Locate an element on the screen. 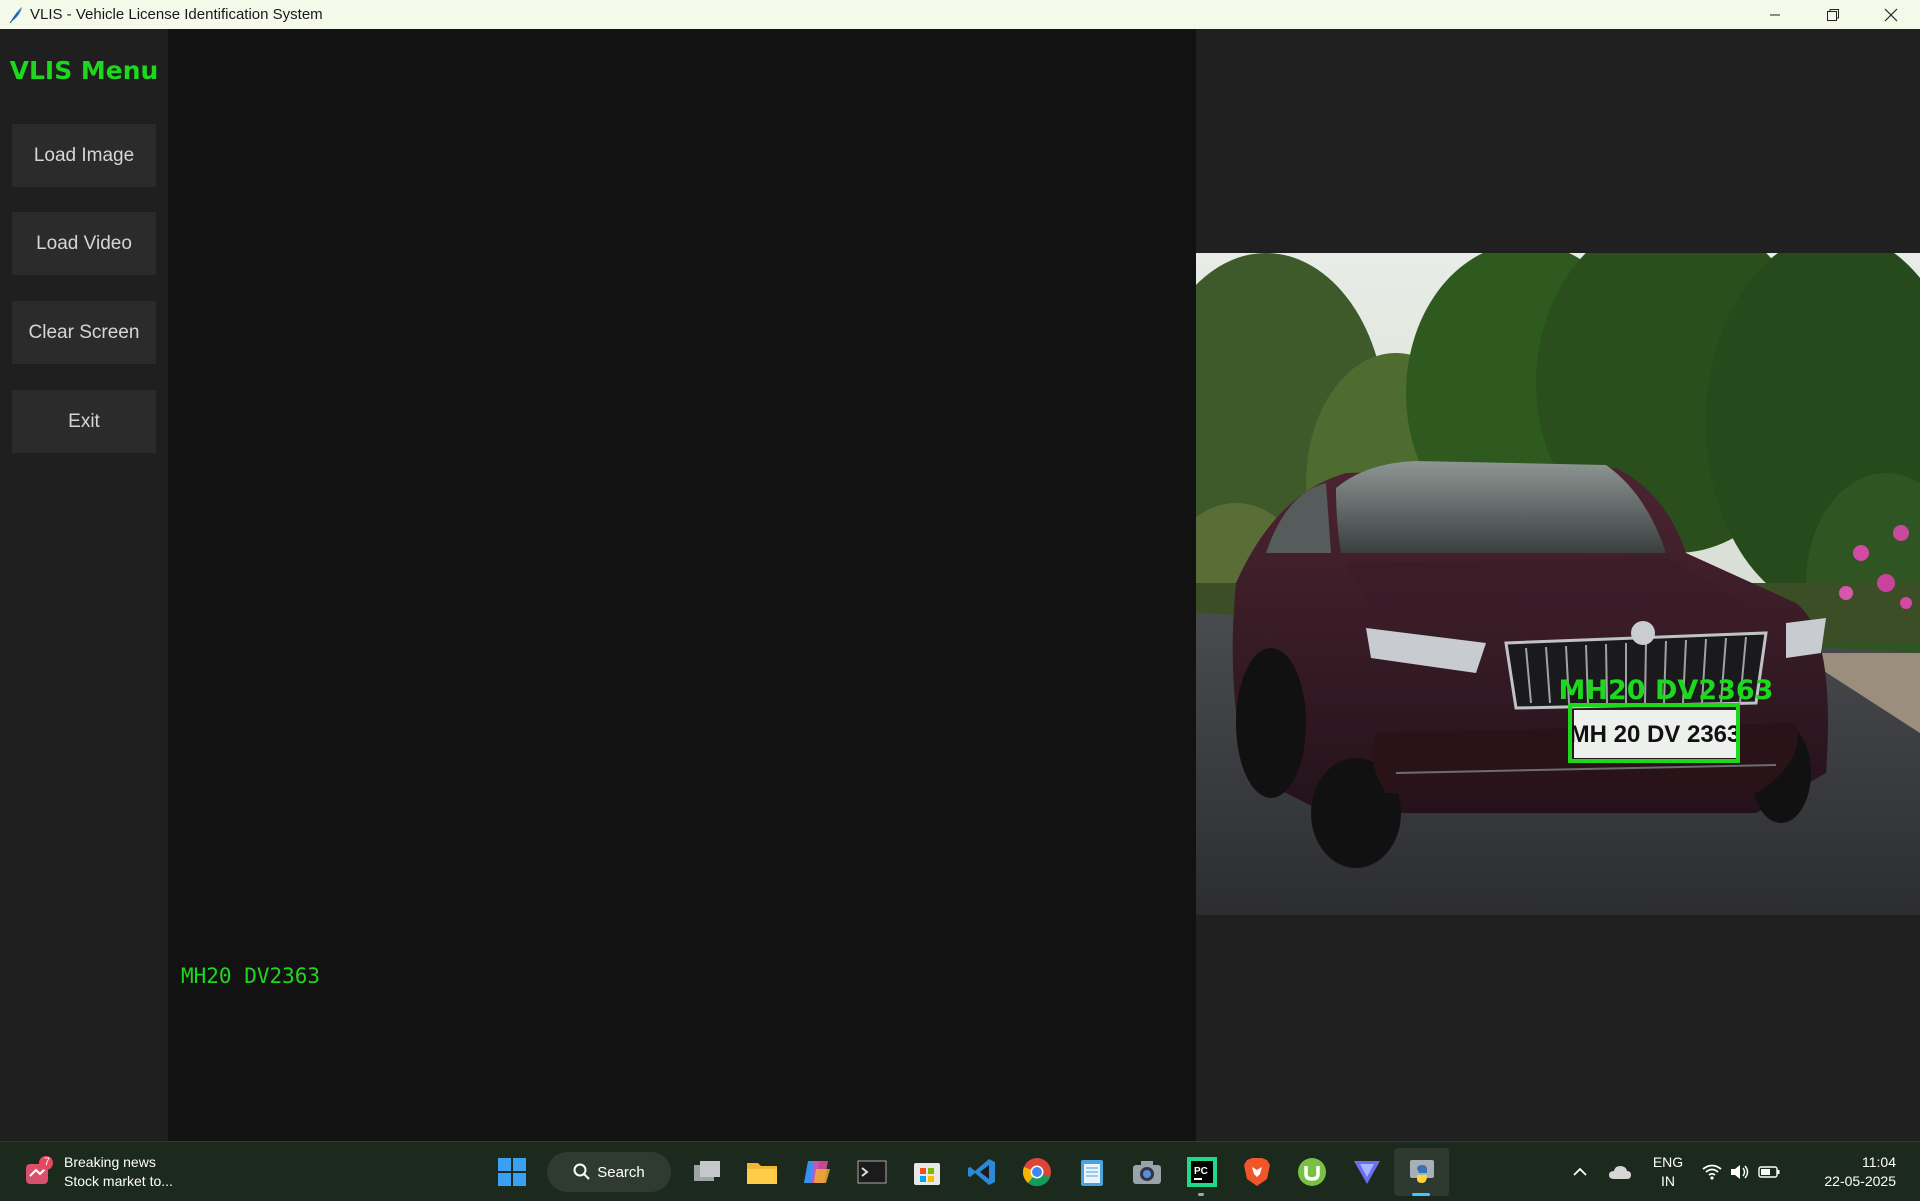  vpn-button is located at coordinates (1366, 1172).